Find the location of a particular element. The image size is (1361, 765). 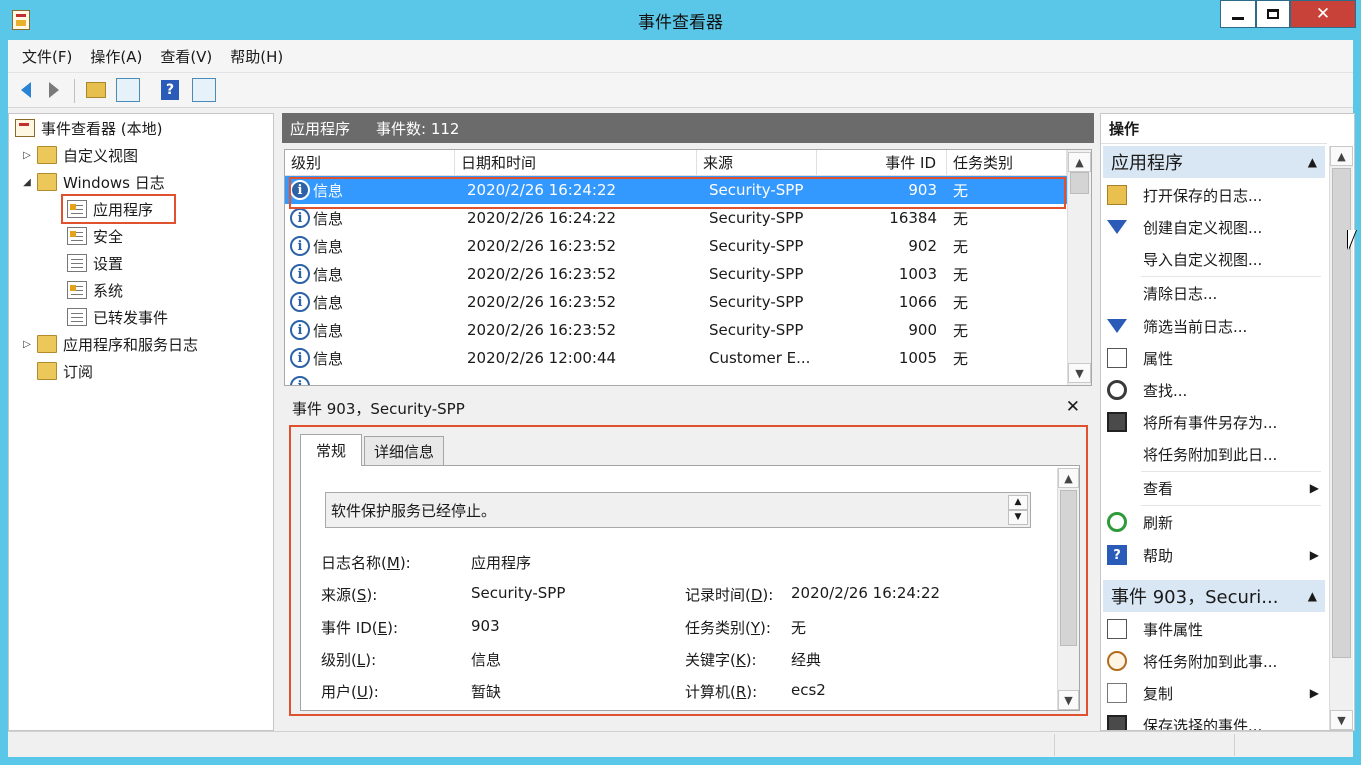

action-copy: 复制 ▶ is located at coordinates (1214, 693).